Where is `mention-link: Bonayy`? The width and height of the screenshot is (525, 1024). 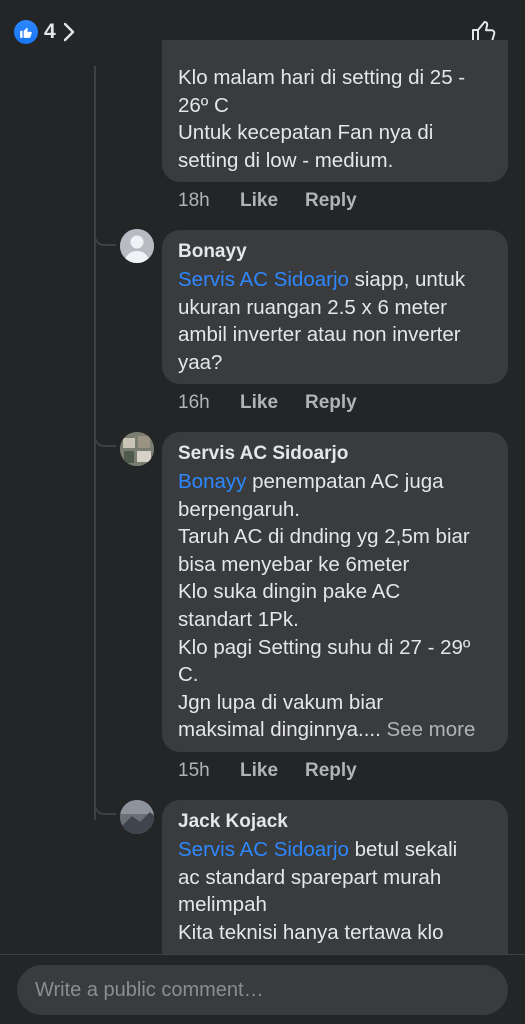
mention-link: Bonayy is located at coordinates (212, 481).